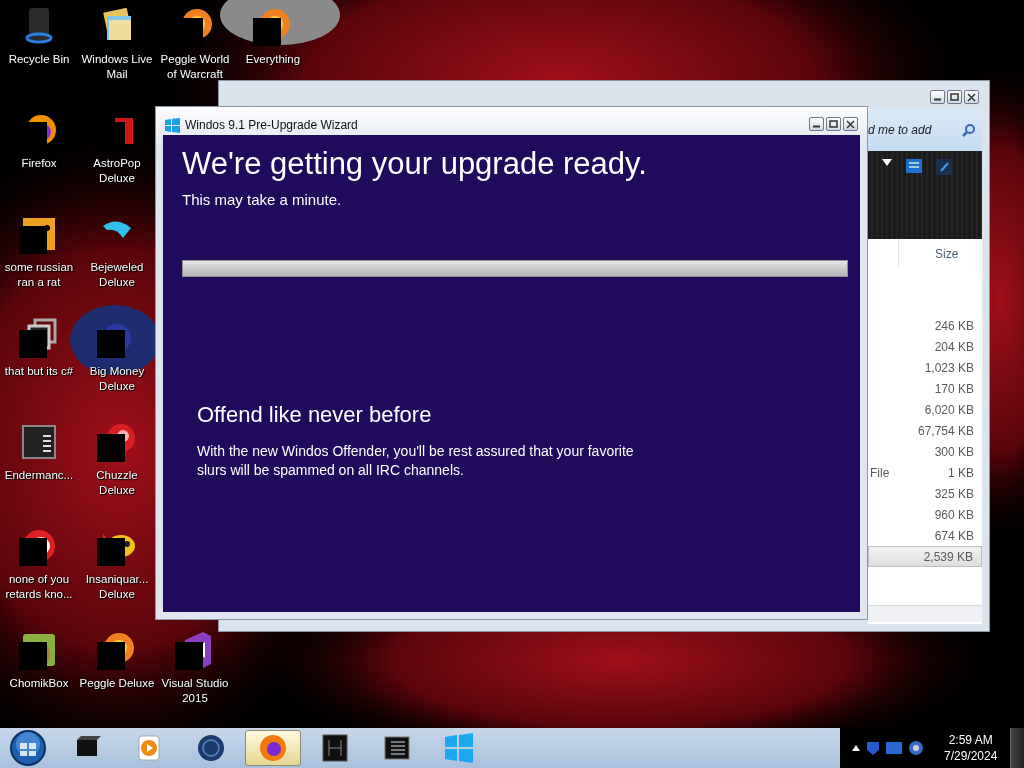  Describe the element at coordinates (211, 748) in the screenshot. I see `globe-icon` at that location.